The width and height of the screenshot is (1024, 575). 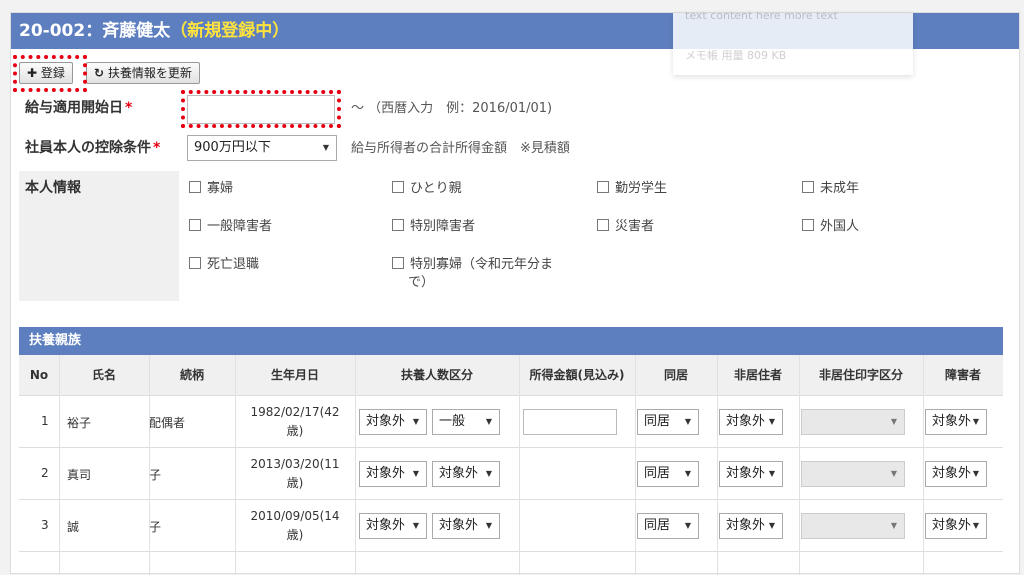 I want to click on personal-info-label: 本人情報, so click(x=53, y=188).